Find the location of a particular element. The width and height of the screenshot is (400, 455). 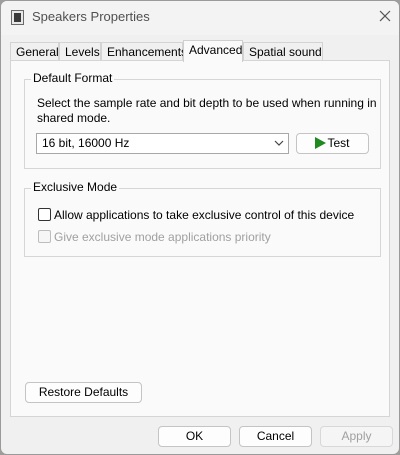

speaker-icon is located at coordinates (17, 17).